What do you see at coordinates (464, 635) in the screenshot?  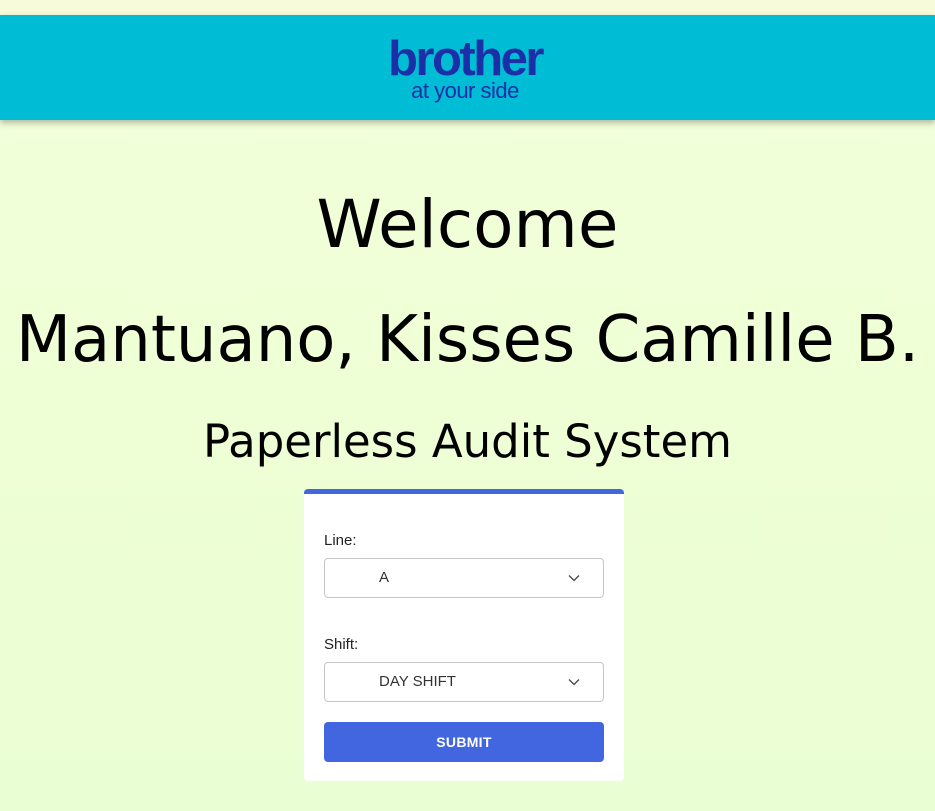 I see `audit-form-card: Line: A Shift: DAY SHIFT SUBMIT` at bounding box center [464, 635].